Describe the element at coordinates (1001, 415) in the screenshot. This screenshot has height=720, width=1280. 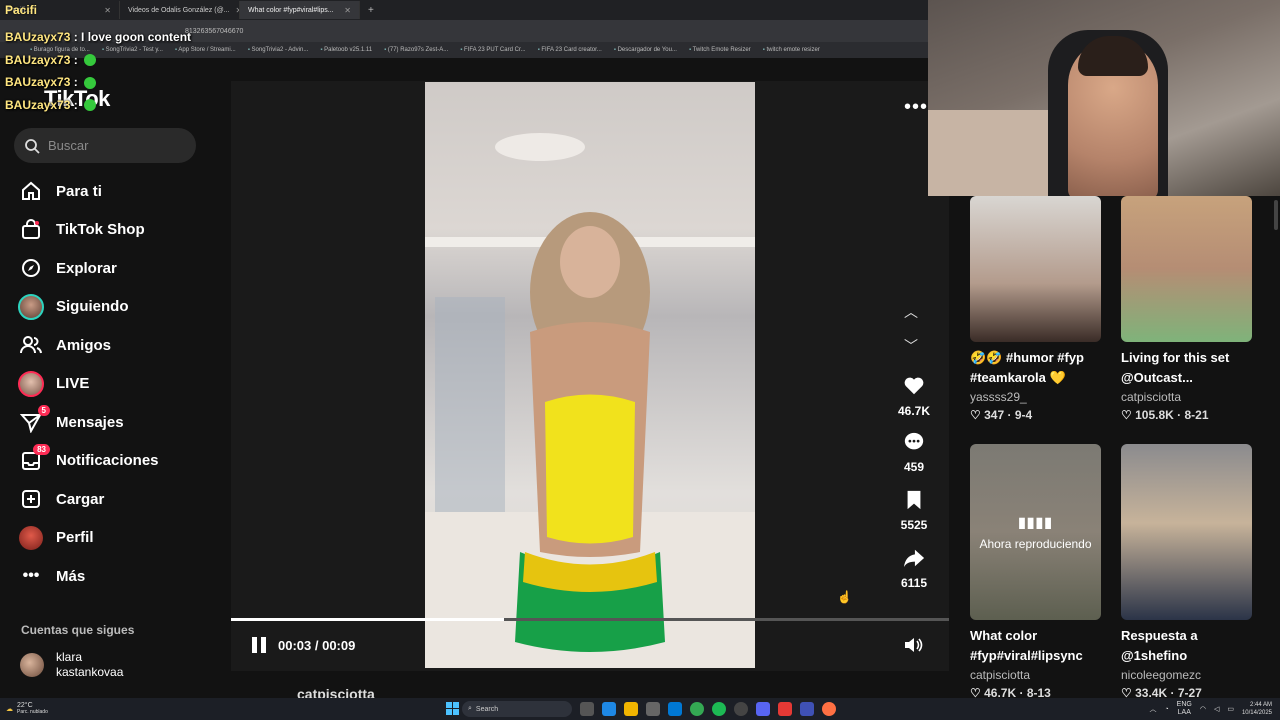
I see `card-meta: ♡ 347 · 9-4` at that location.